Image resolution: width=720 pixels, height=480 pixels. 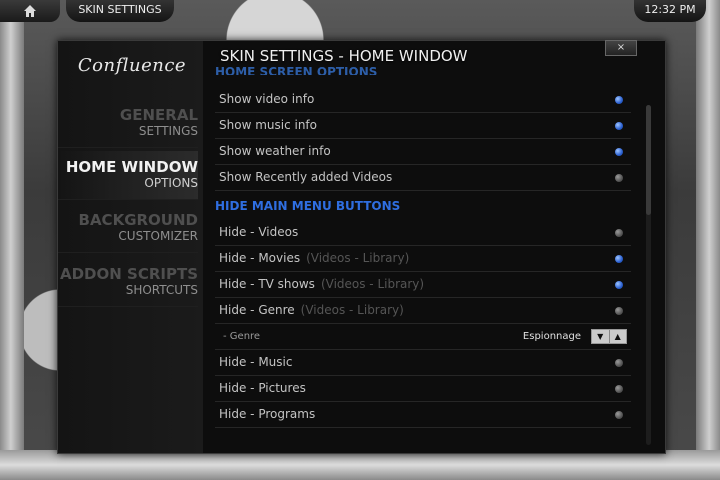 I want to click on top-bar: SKIN SETTINGS 12:32 PM, so click(x=360, y=11).